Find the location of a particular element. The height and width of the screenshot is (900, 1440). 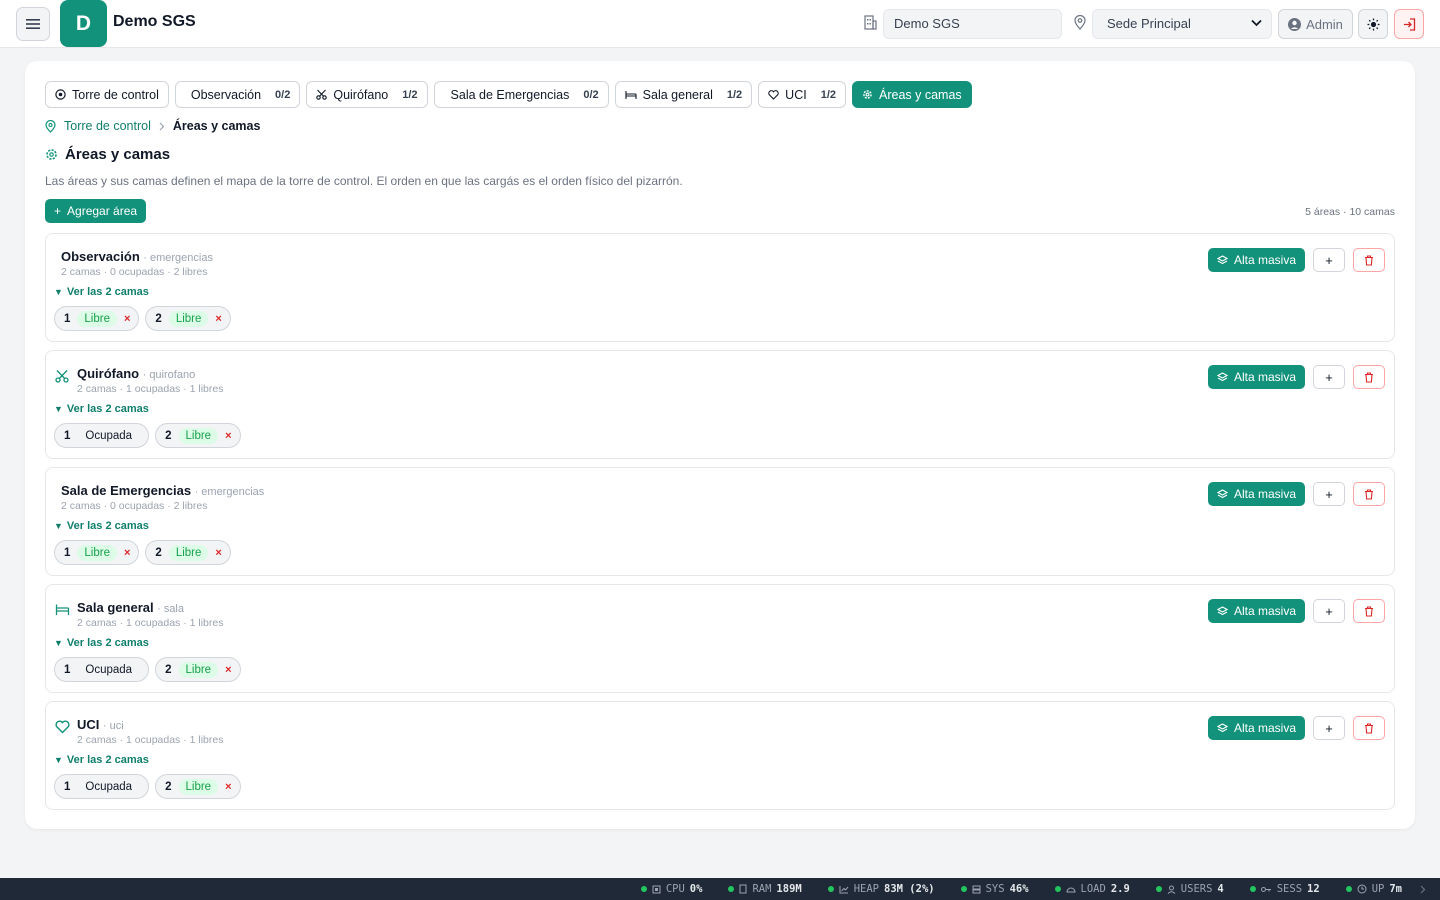

hamburger-icon is located at coordinates (33, 24).